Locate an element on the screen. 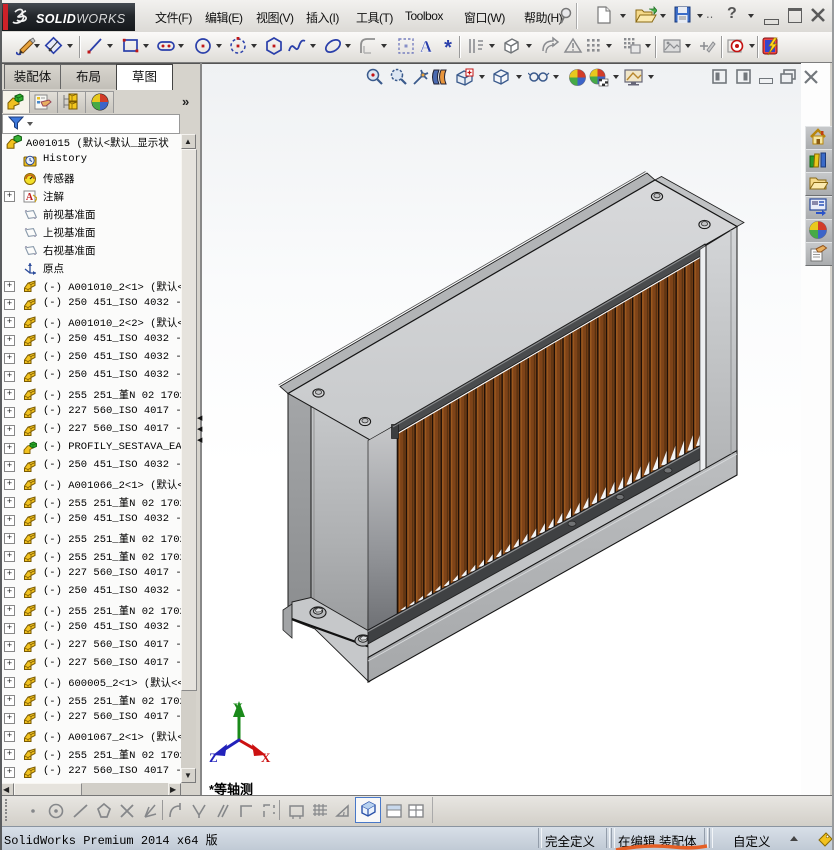 This screenshot has height=850, width=834. svg-text: SOLIDWORKS is located at coordinates (81, 19).